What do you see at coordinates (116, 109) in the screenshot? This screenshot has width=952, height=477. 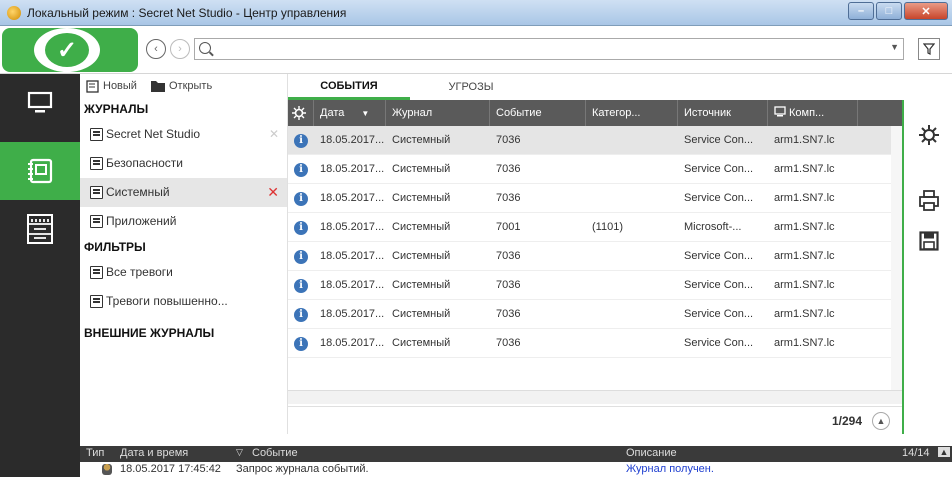 I see `journals-header: ЖУРНАЛЫ` at bounding box center [116, 109].